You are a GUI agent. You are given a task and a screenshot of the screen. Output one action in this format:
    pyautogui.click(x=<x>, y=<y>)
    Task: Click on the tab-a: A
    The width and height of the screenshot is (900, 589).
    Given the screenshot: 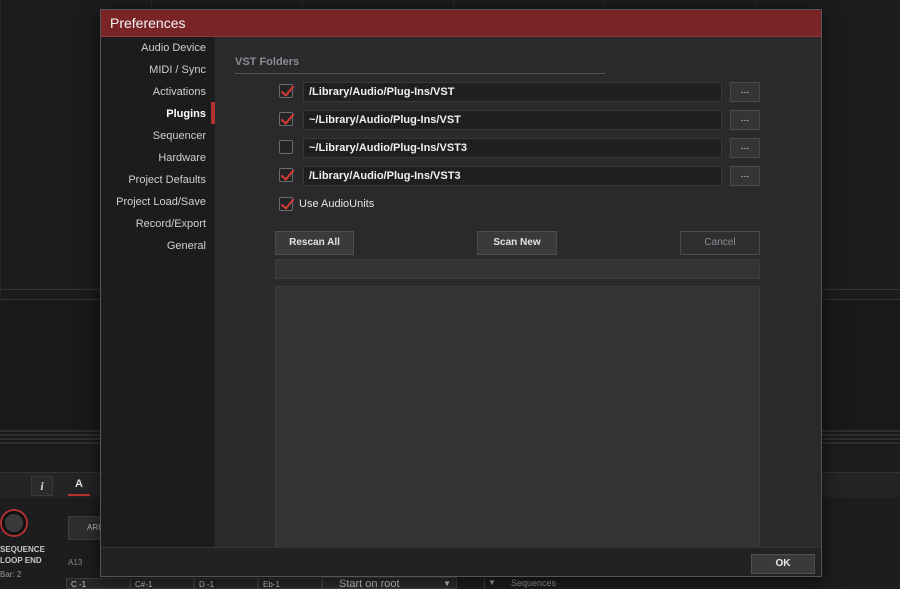 What is the action you would take?
    pyautogui.click(x=79, y=484)
    